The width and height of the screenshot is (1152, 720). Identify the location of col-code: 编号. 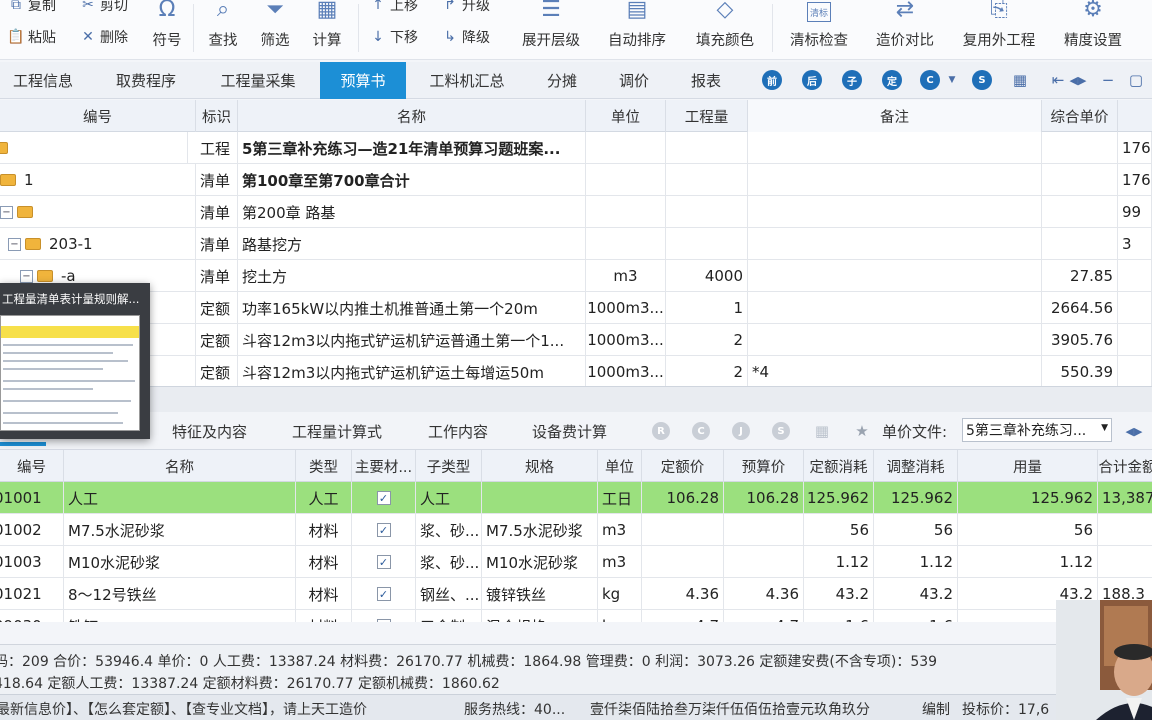
(98, 116).